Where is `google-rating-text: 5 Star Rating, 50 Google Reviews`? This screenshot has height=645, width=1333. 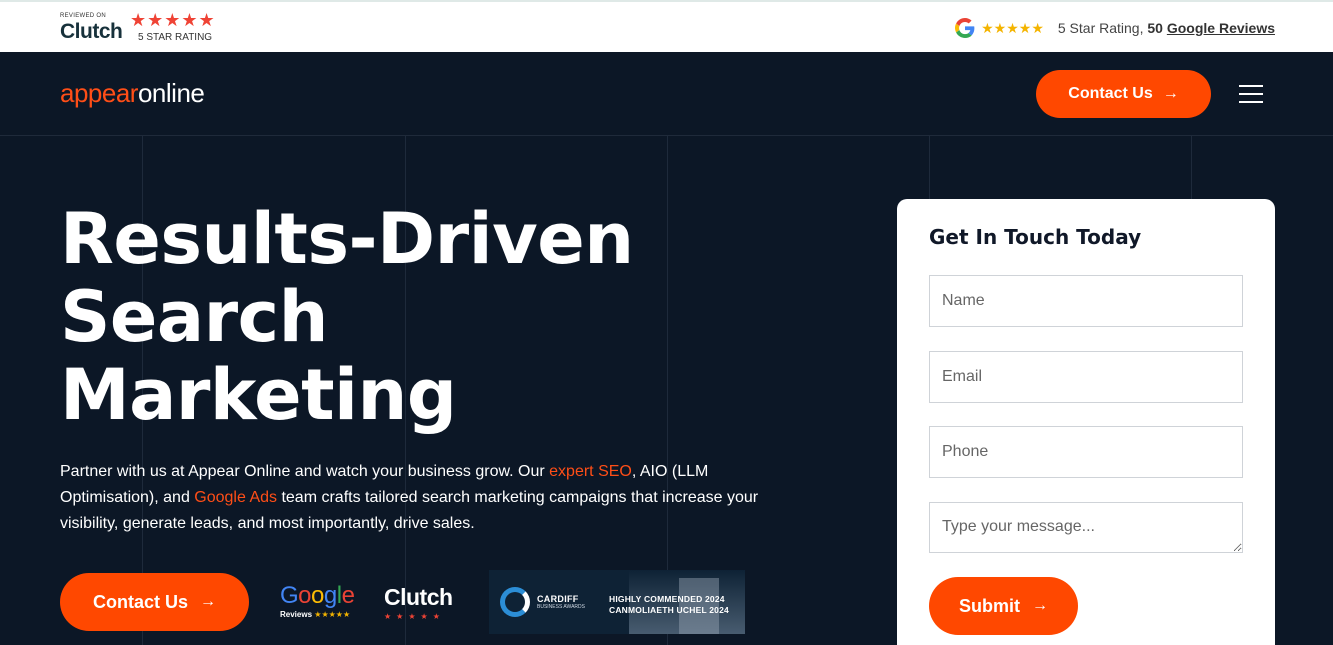 google-rating-text: 5 Star Rating, 50 Google Reviews is located at coordinates (1166, 28).